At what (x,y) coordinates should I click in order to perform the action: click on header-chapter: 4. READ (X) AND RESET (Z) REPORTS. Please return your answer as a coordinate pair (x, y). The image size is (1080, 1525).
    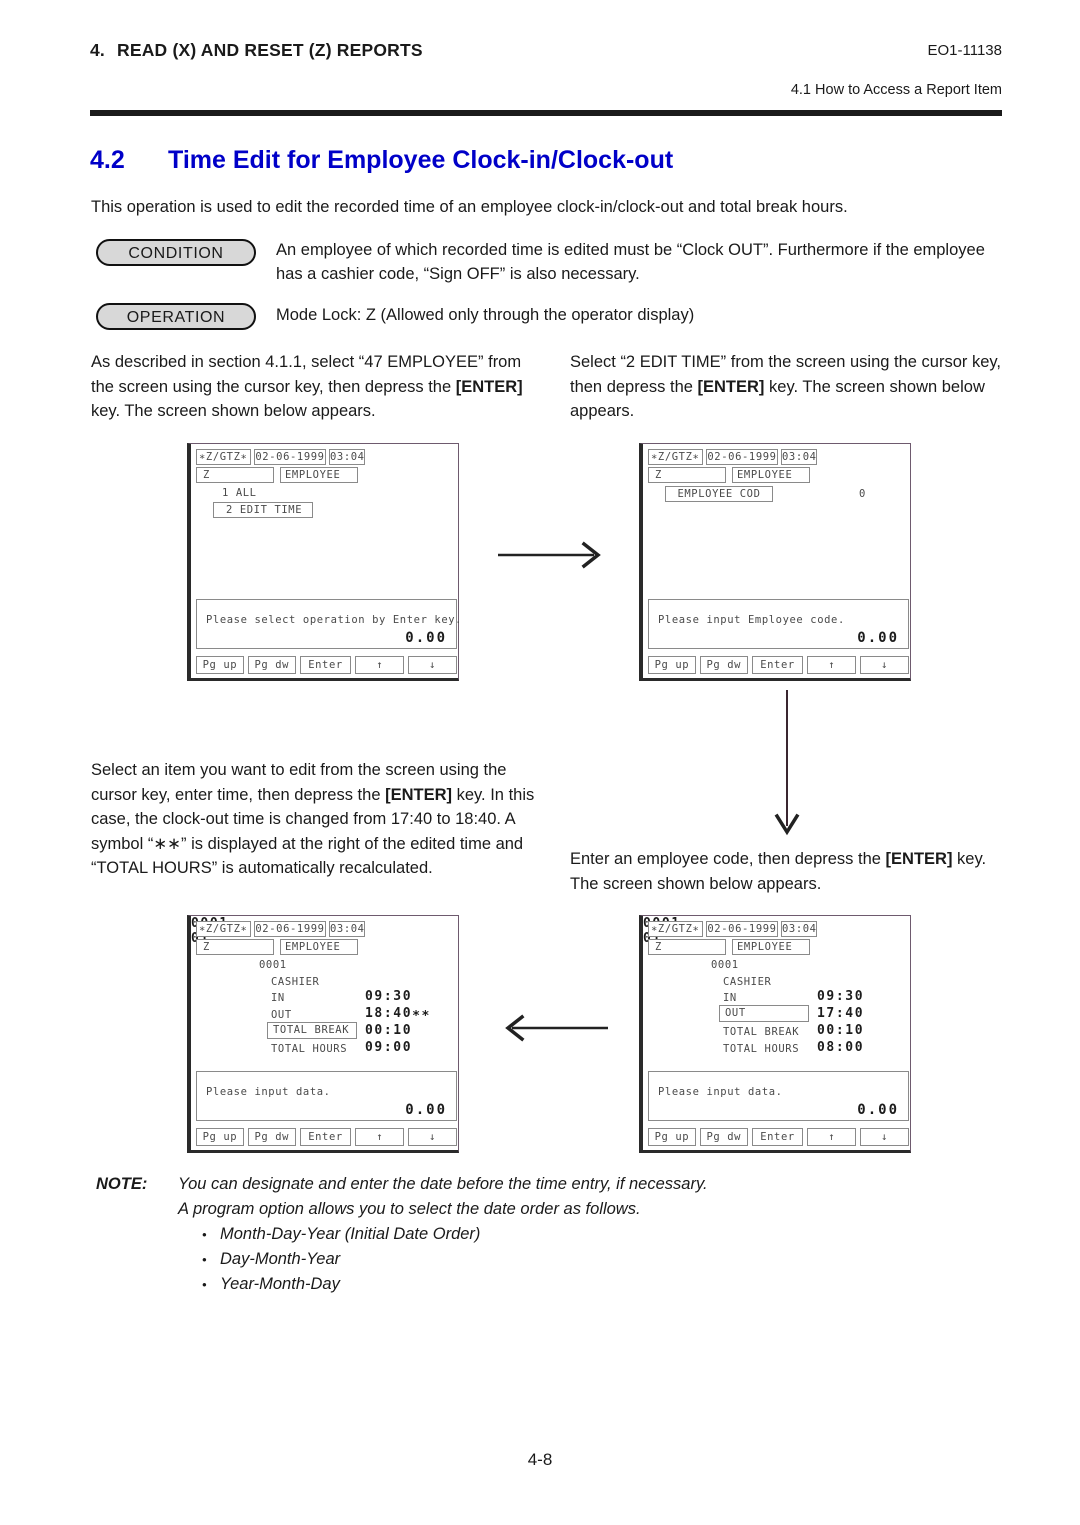
    Looking at the image, I should click on (256, 50).